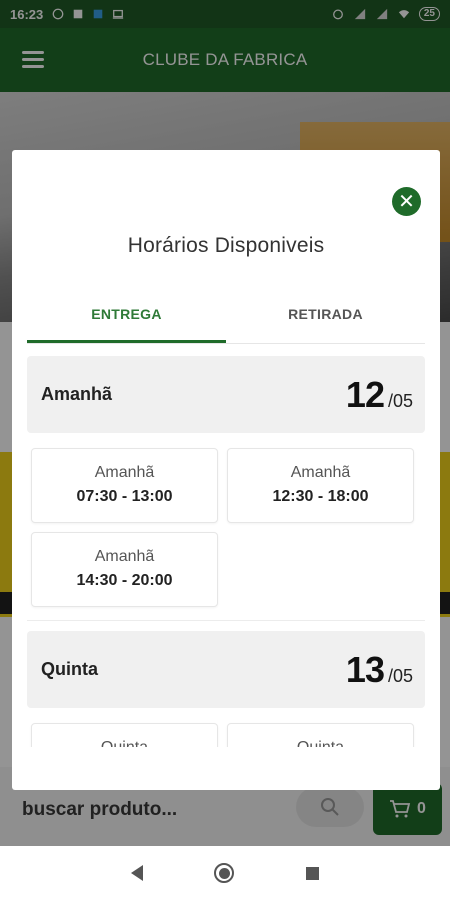 Image resolution: width=450 pixels, height=900 pixels. Describe the element at coordinates (226, 245) in the screenshot. I see `modal-title: Horários Disponiveis` at that location.